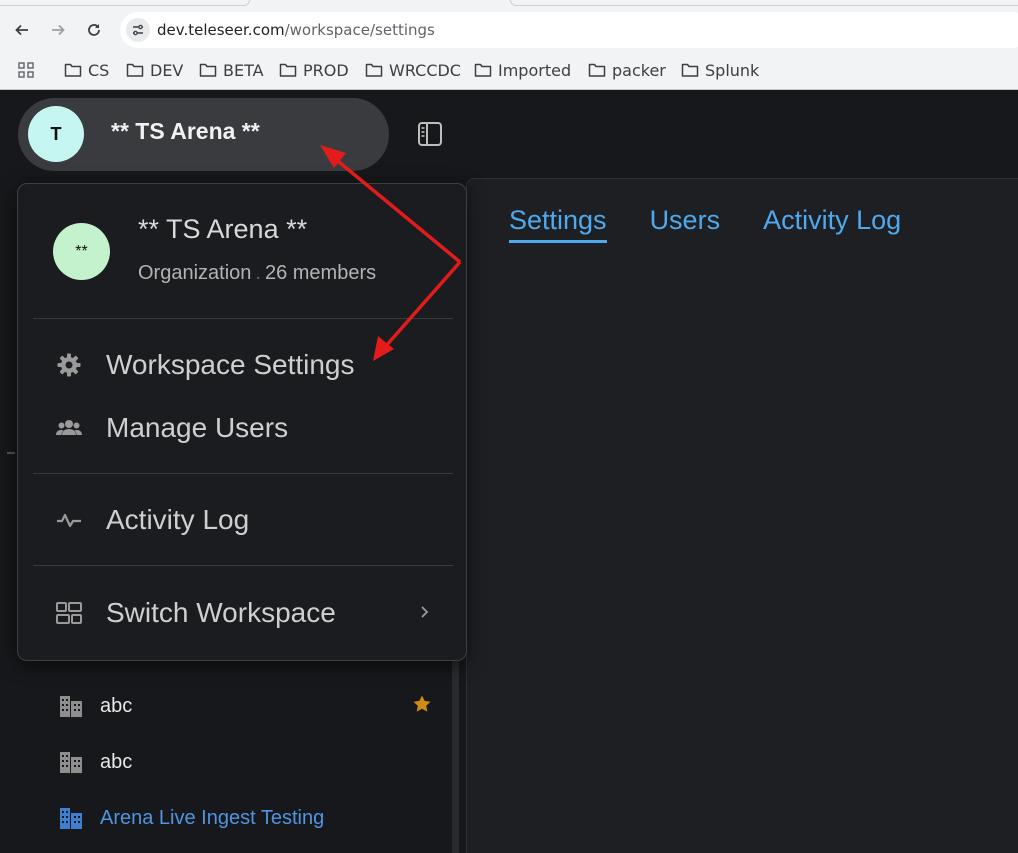 This screenshot has width=1018, height=853. I want to click on menu-avatar: **, so click(81, 251).